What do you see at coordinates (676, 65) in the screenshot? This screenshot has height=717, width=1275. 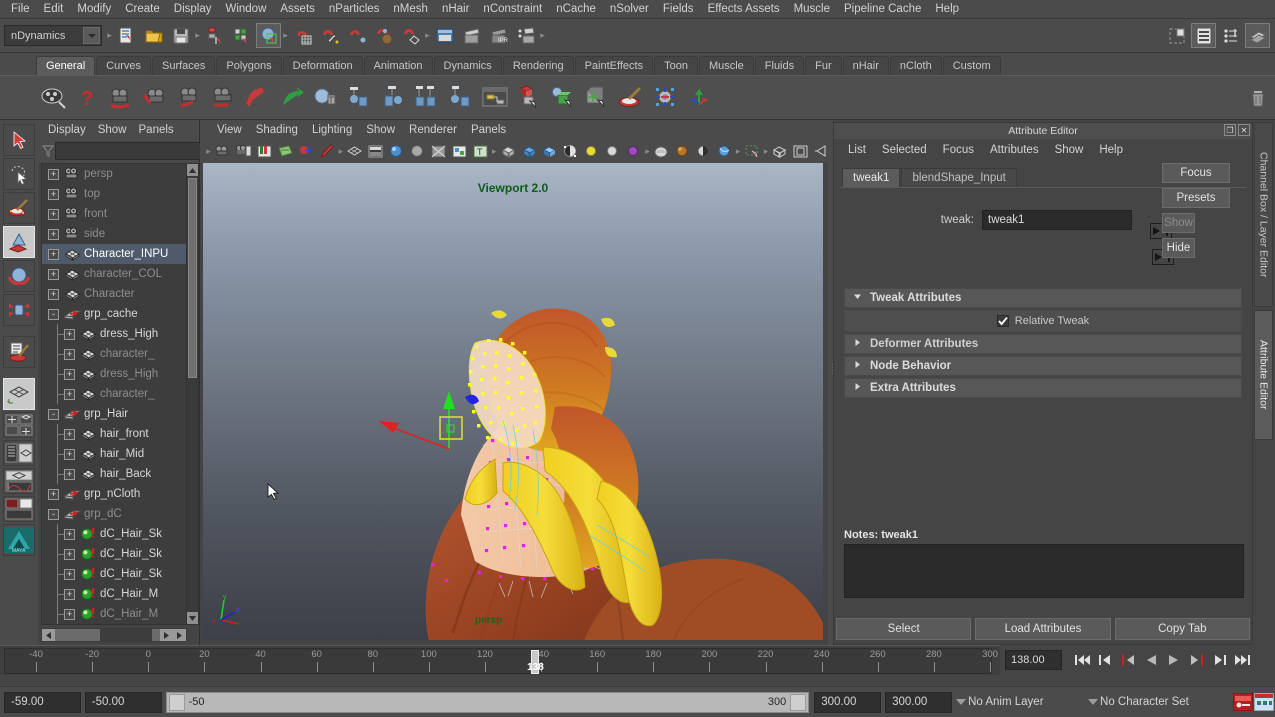 I see `shelf-tab-toon: Toon` at bounding box center [676, 65].